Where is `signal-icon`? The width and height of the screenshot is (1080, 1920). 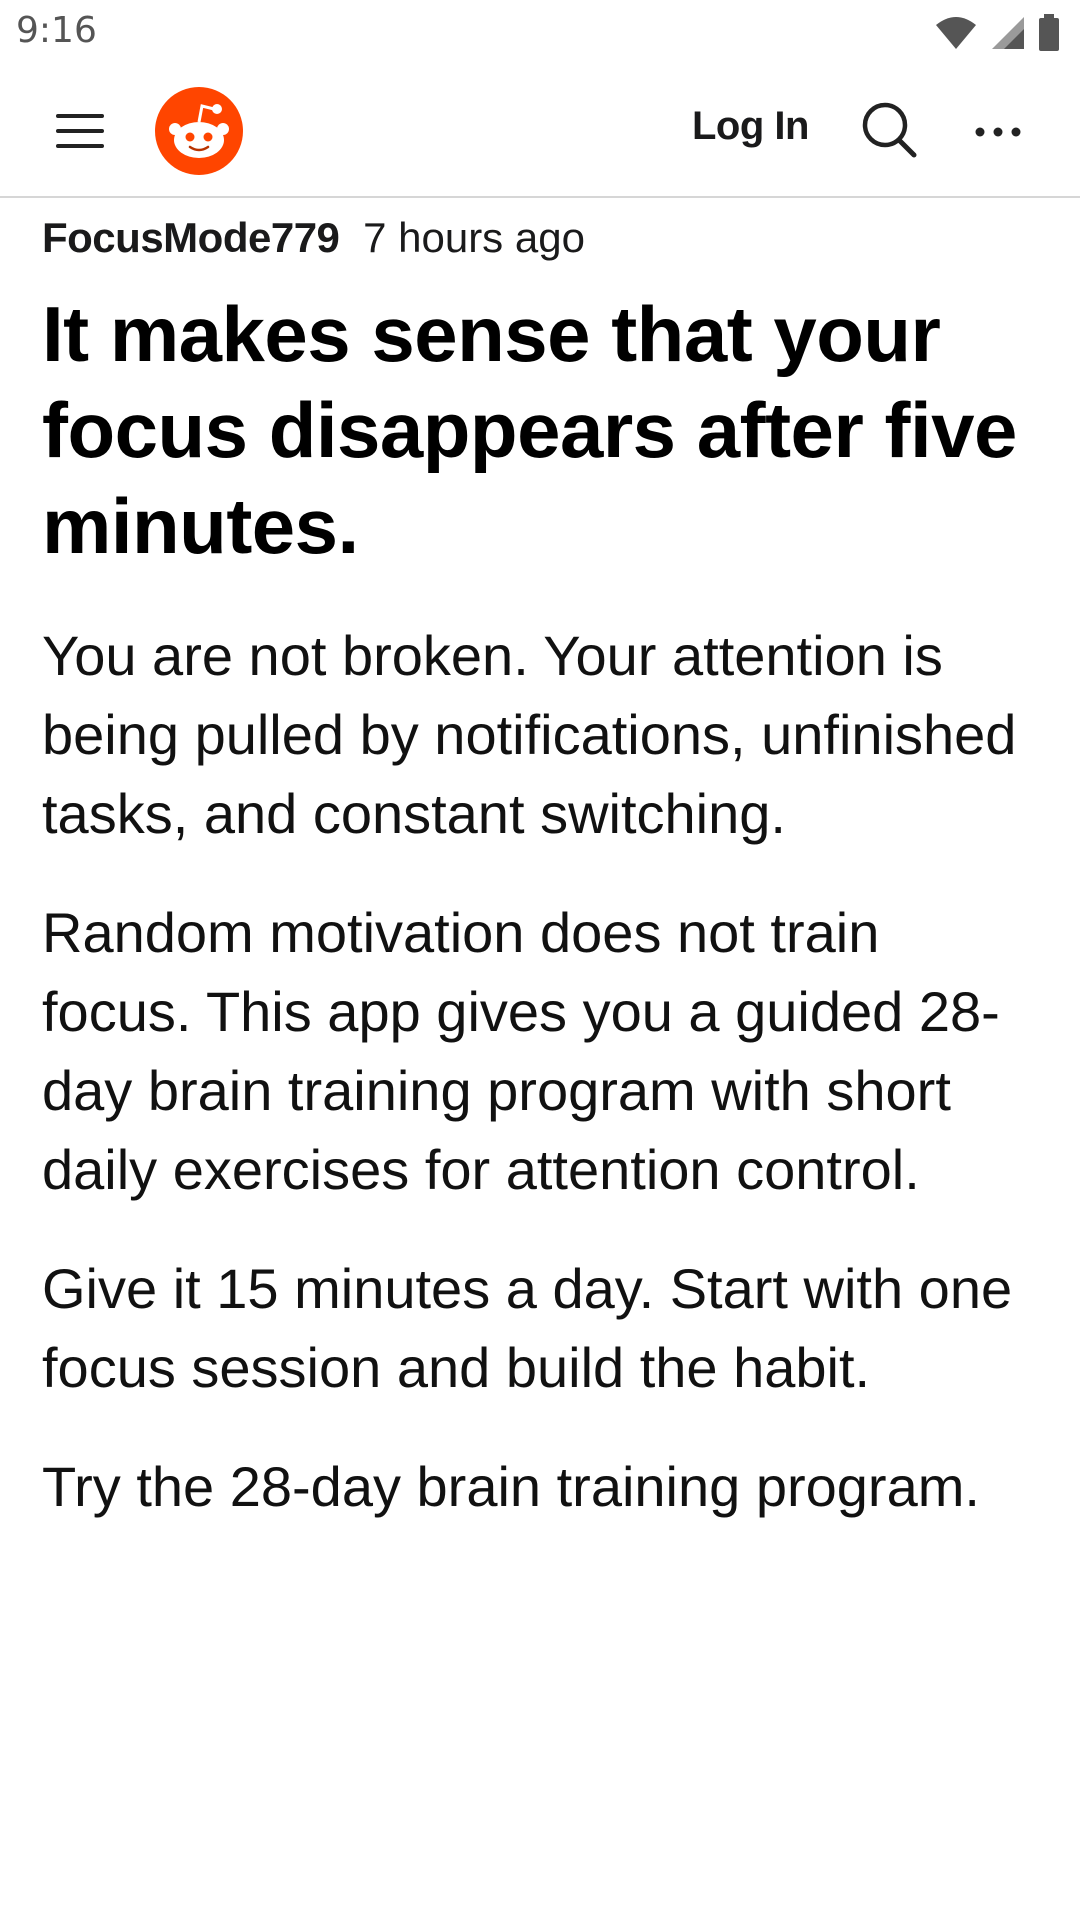
signal-icon is located at coordinates (1008, 35).